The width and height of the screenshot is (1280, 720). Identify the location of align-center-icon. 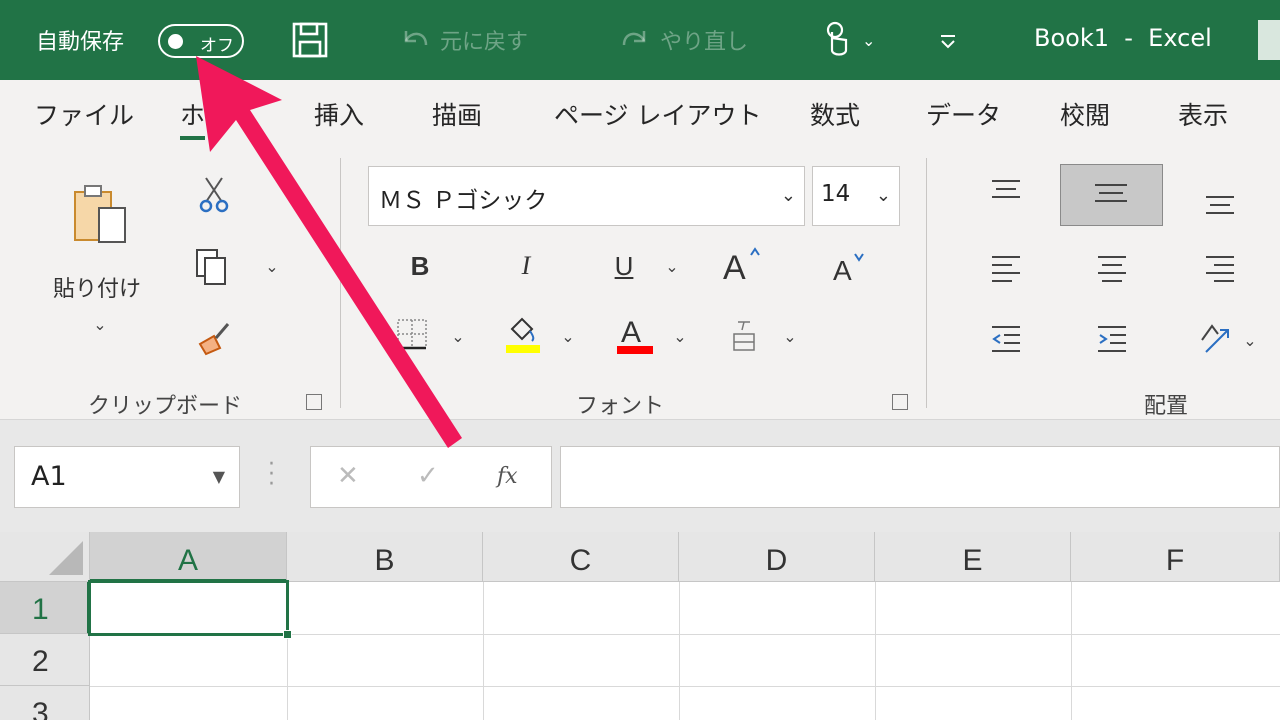
(1112, 269).